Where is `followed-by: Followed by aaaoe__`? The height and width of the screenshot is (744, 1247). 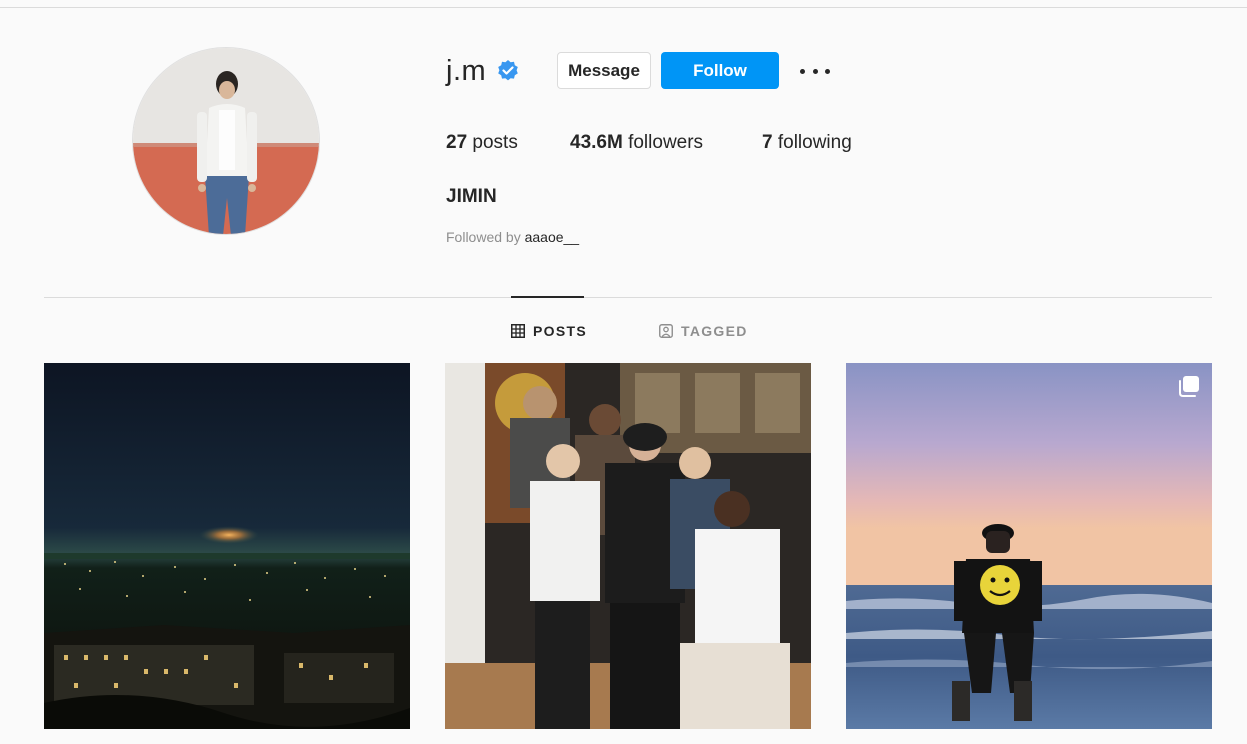 followed-by: Followed by aaaoe__ is located at coordinates (512, 237).